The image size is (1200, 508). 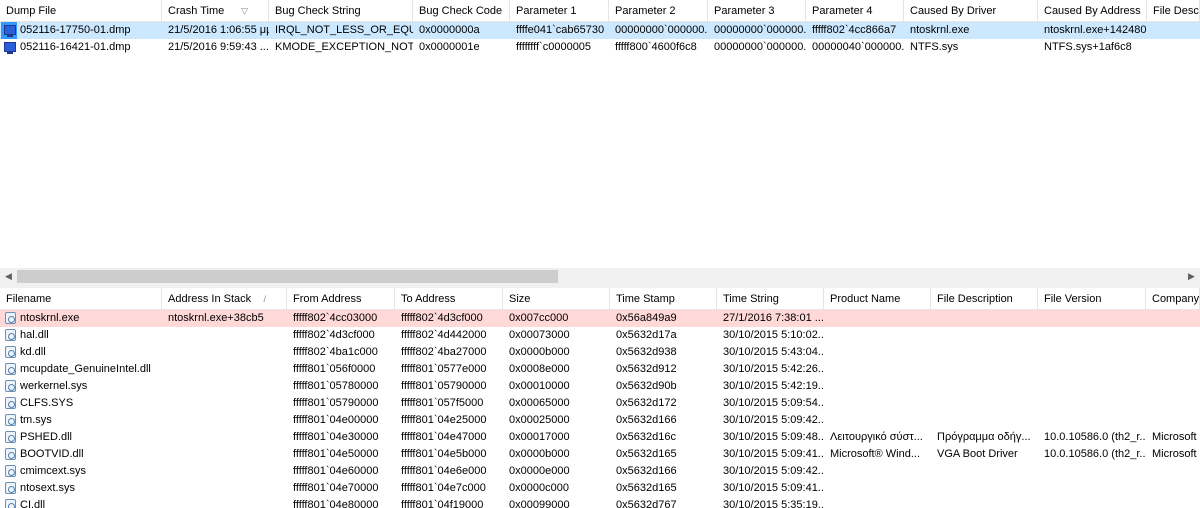 I want to click on table-cell: ntoskrnl.exe+142480, so click(x=1092, y=30).